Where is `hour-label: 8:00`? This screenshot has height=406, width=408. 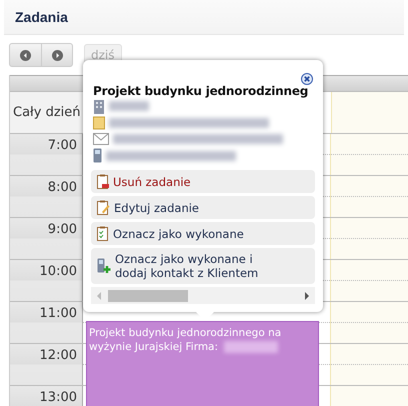 hour-label: 8:00 is located at coordinates (62, 187).